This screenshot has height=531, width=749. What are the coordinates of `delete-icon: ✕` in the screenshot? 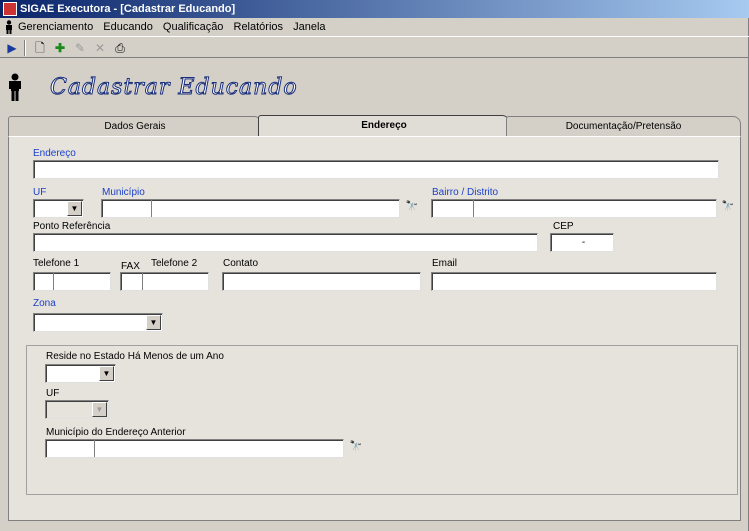 It's located at (100, 48).